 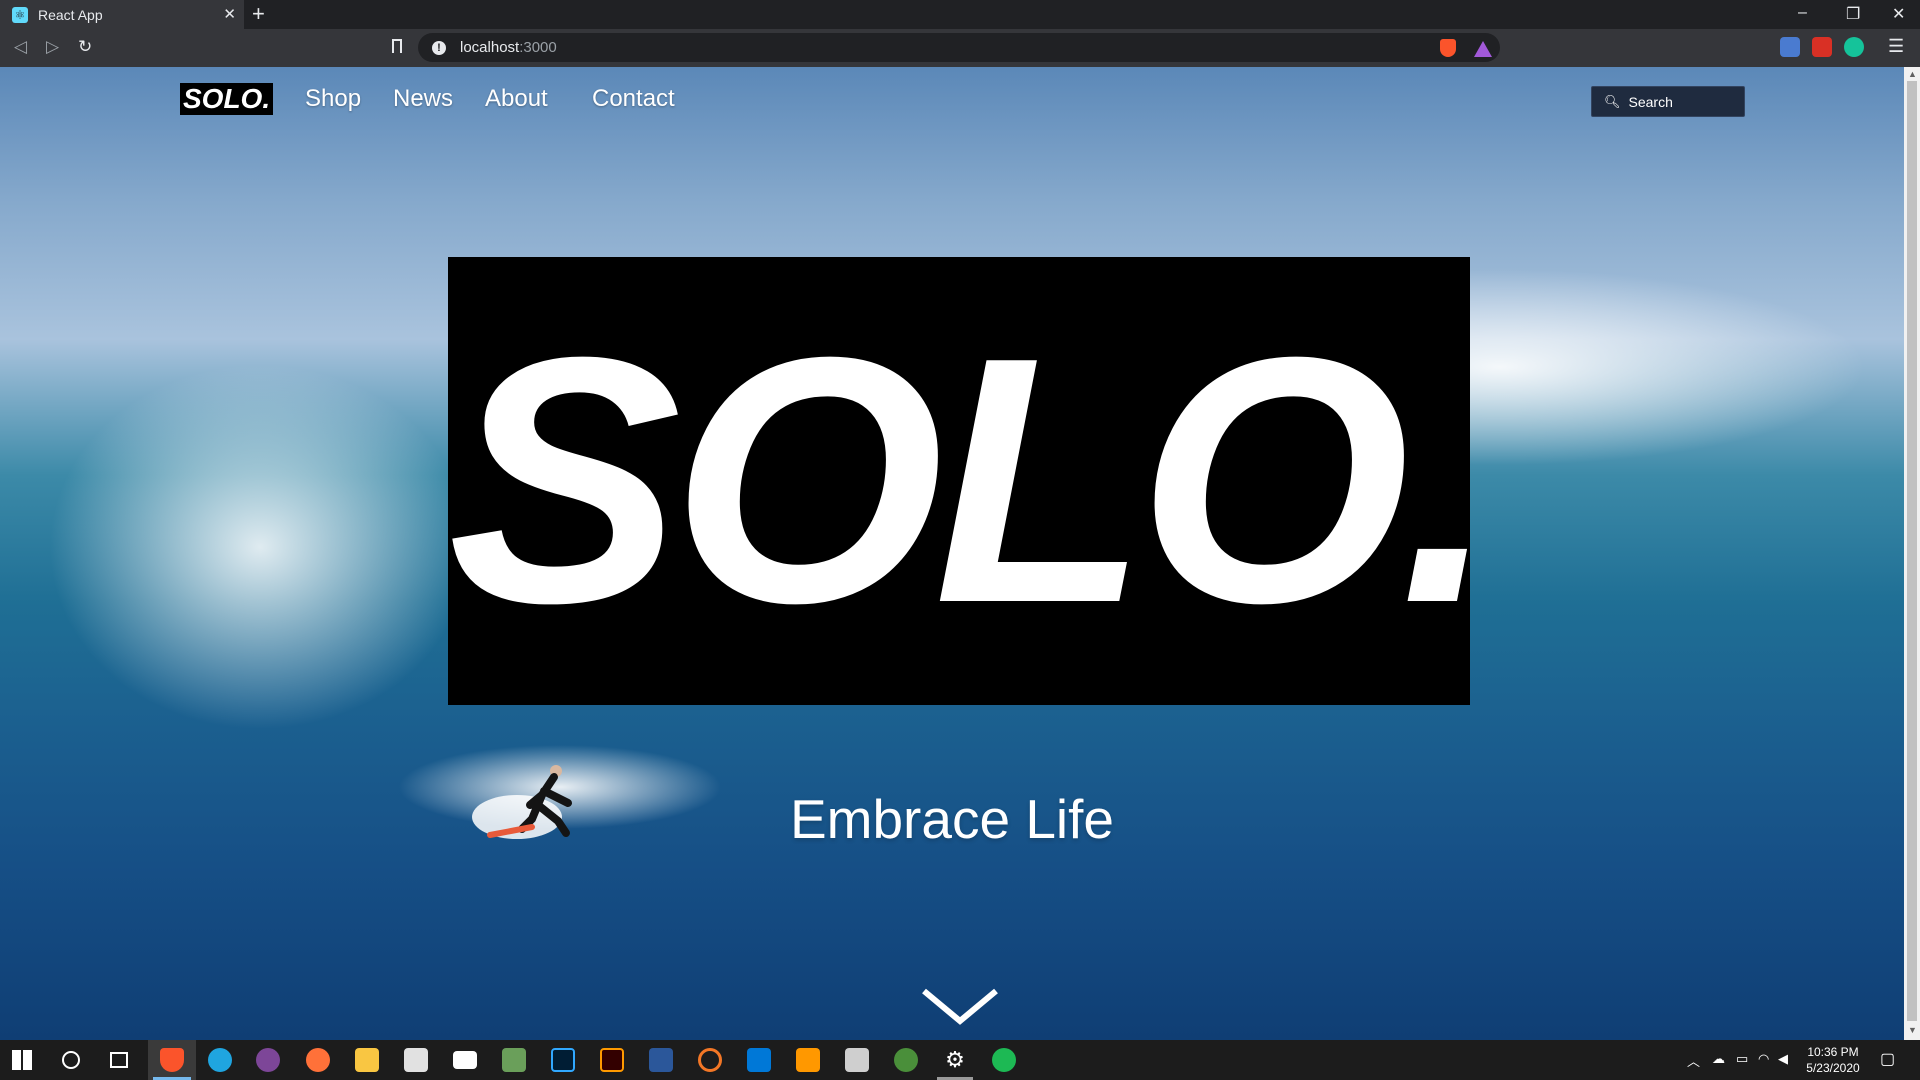 What do you see at coordinates (661, 1060) in the screenshot?
I see `word-icon` at bounding box center [661, 1060].